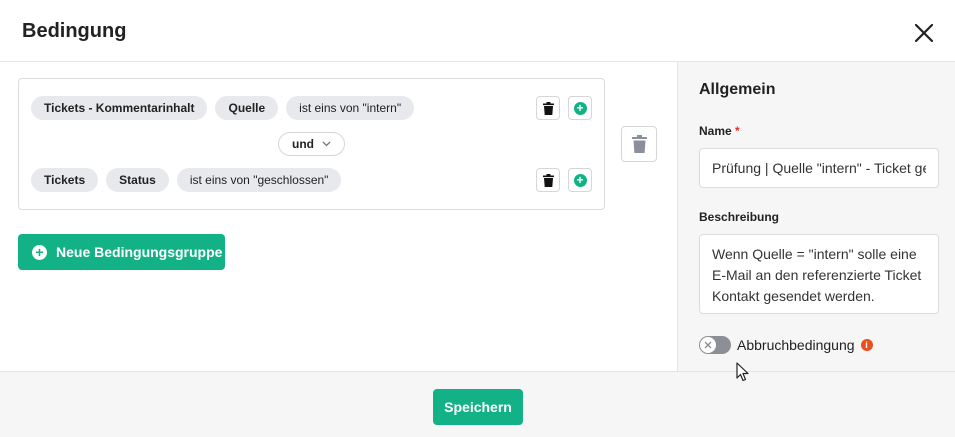 This screenshot has width=955, height=437. What do you see at coordinates (303, 144) in the screenshot?
I see `connector-label: und` at bounding box center [303, 144].